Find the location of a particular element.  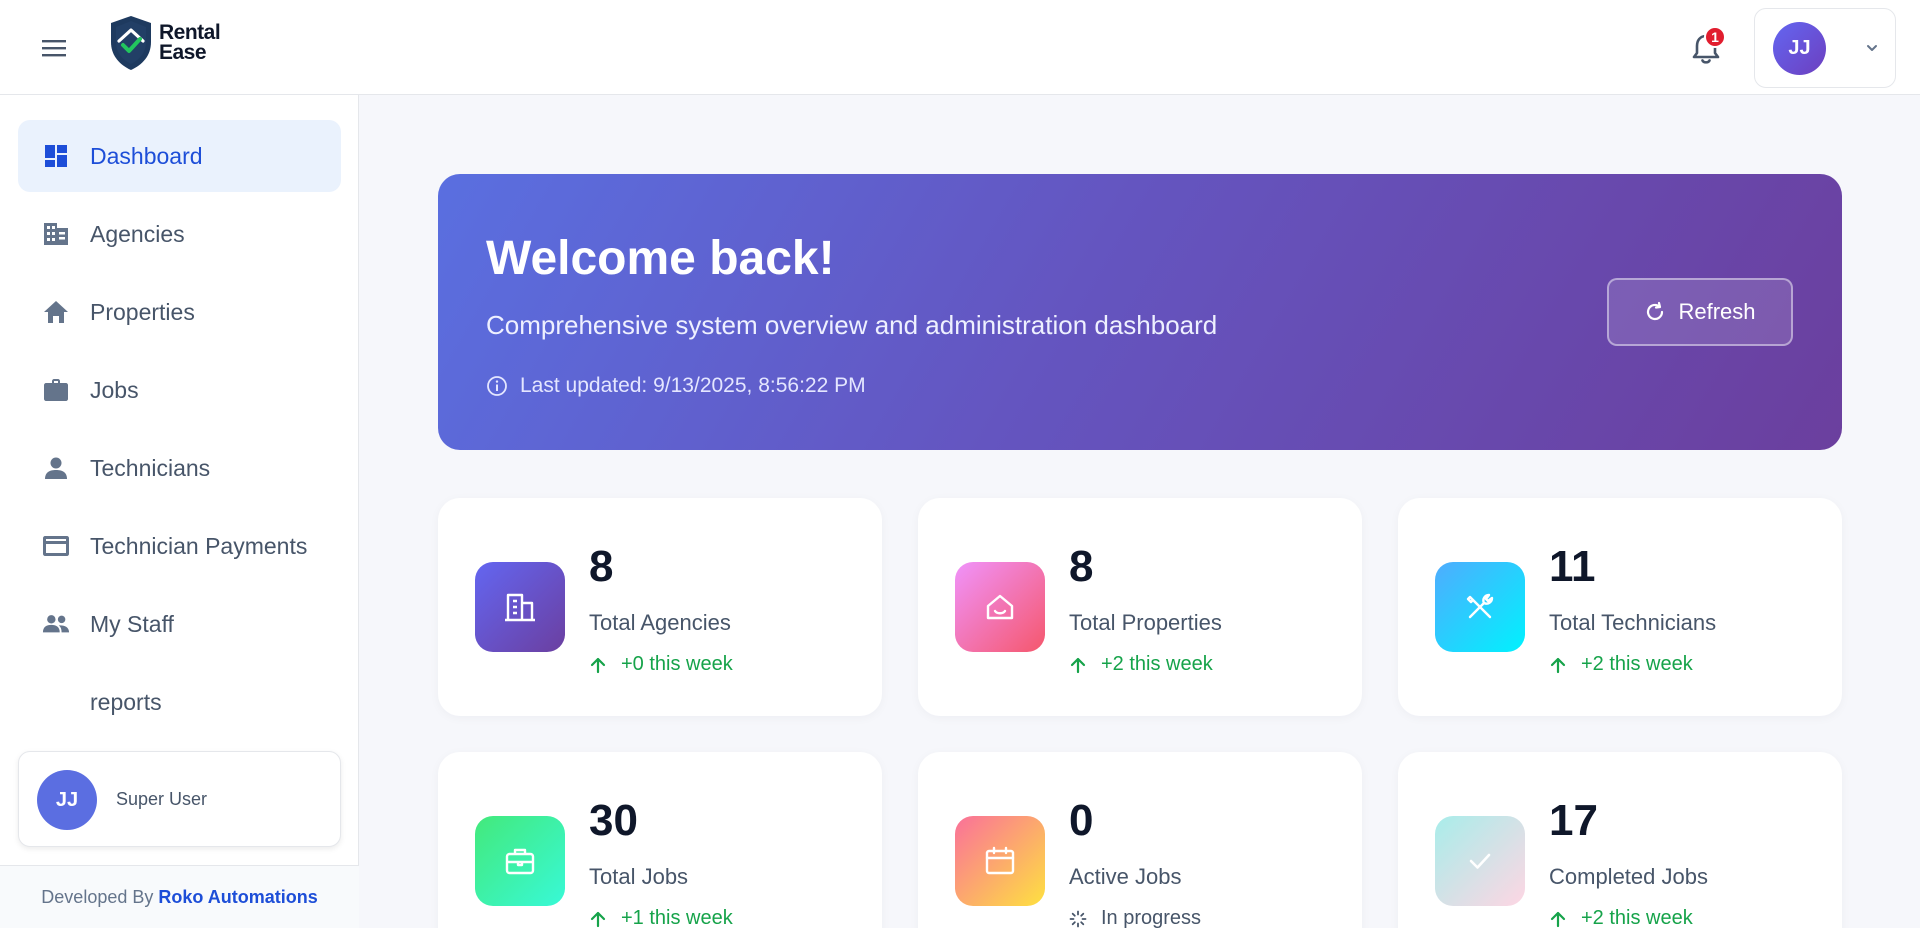

profile-role: Super User is located at coordinates (162, 799).